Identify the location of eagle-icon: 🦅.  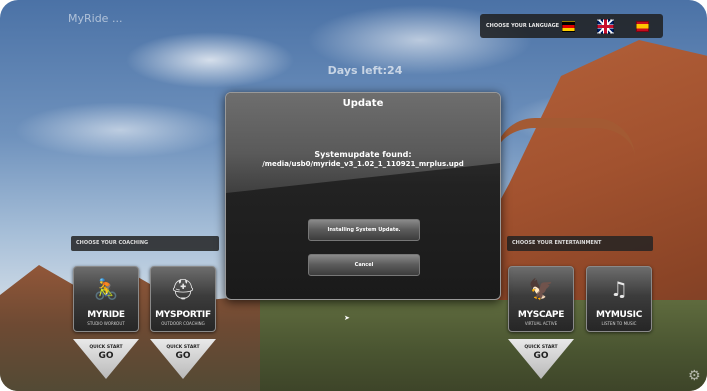
(541, 289).